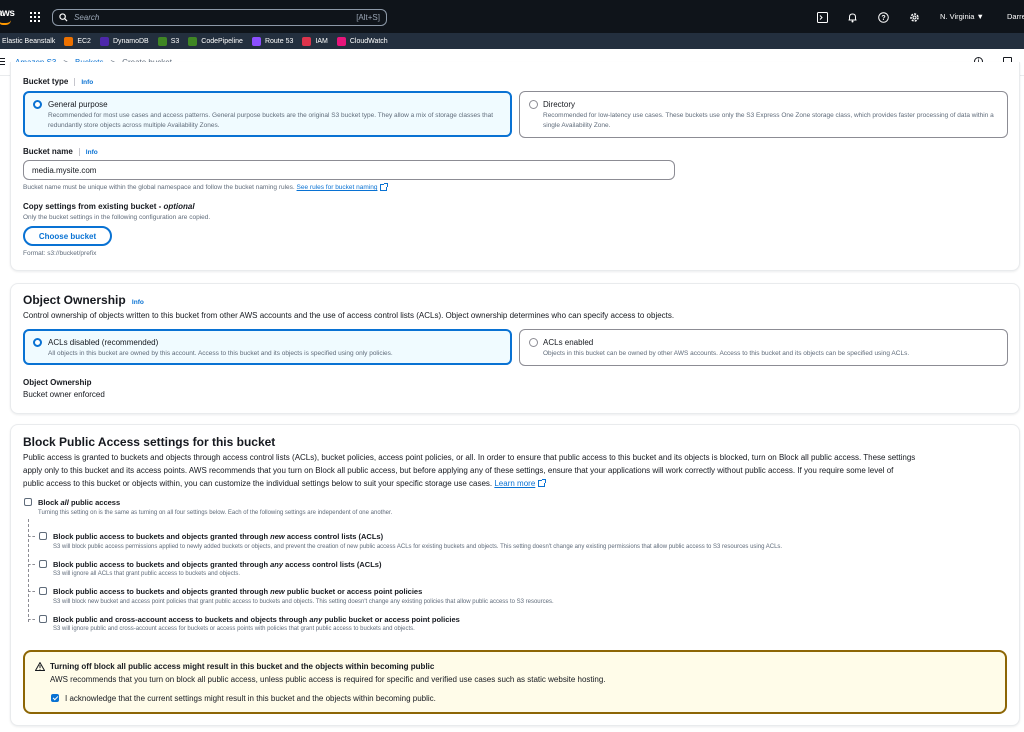  Describe the element at coordinates (168, 41) in the screenshot. I see `fav-s3: S3` at that location.